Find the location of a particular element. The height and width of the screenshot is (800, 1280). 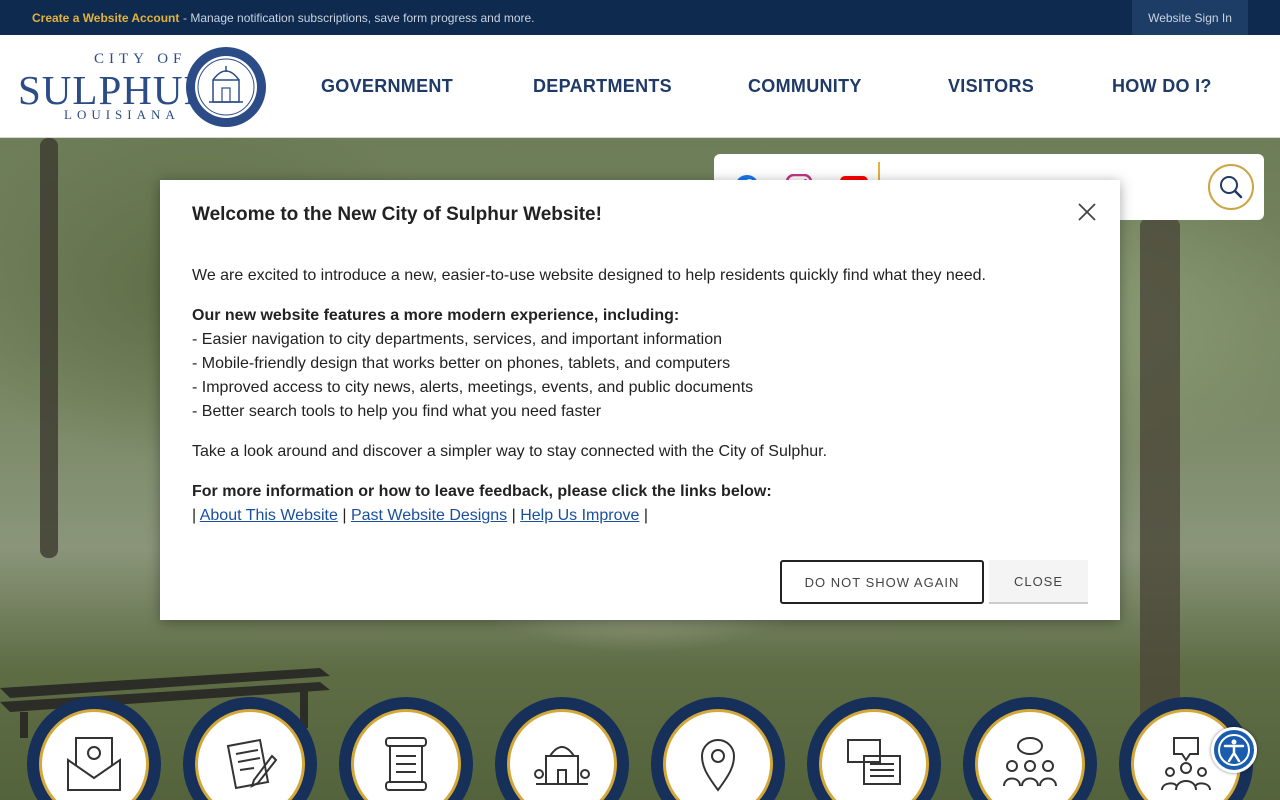

create-account-link: Create a Website Account is located at coordinates (105, 18).